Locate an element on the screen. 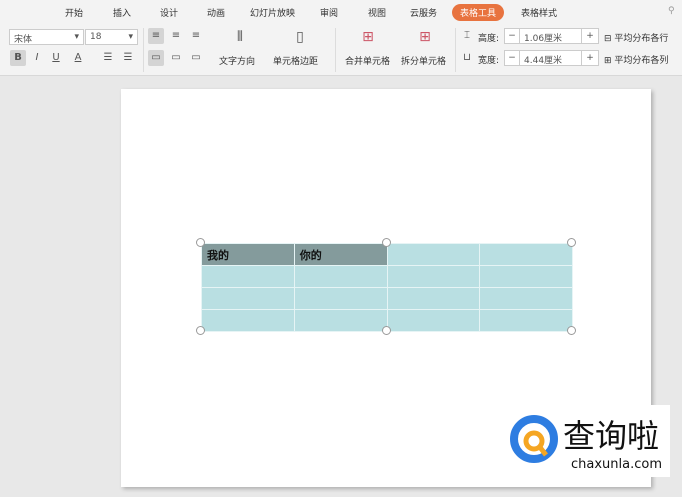 The image size is (682, 497). underline-button: U is located at coordinates (56, 58).